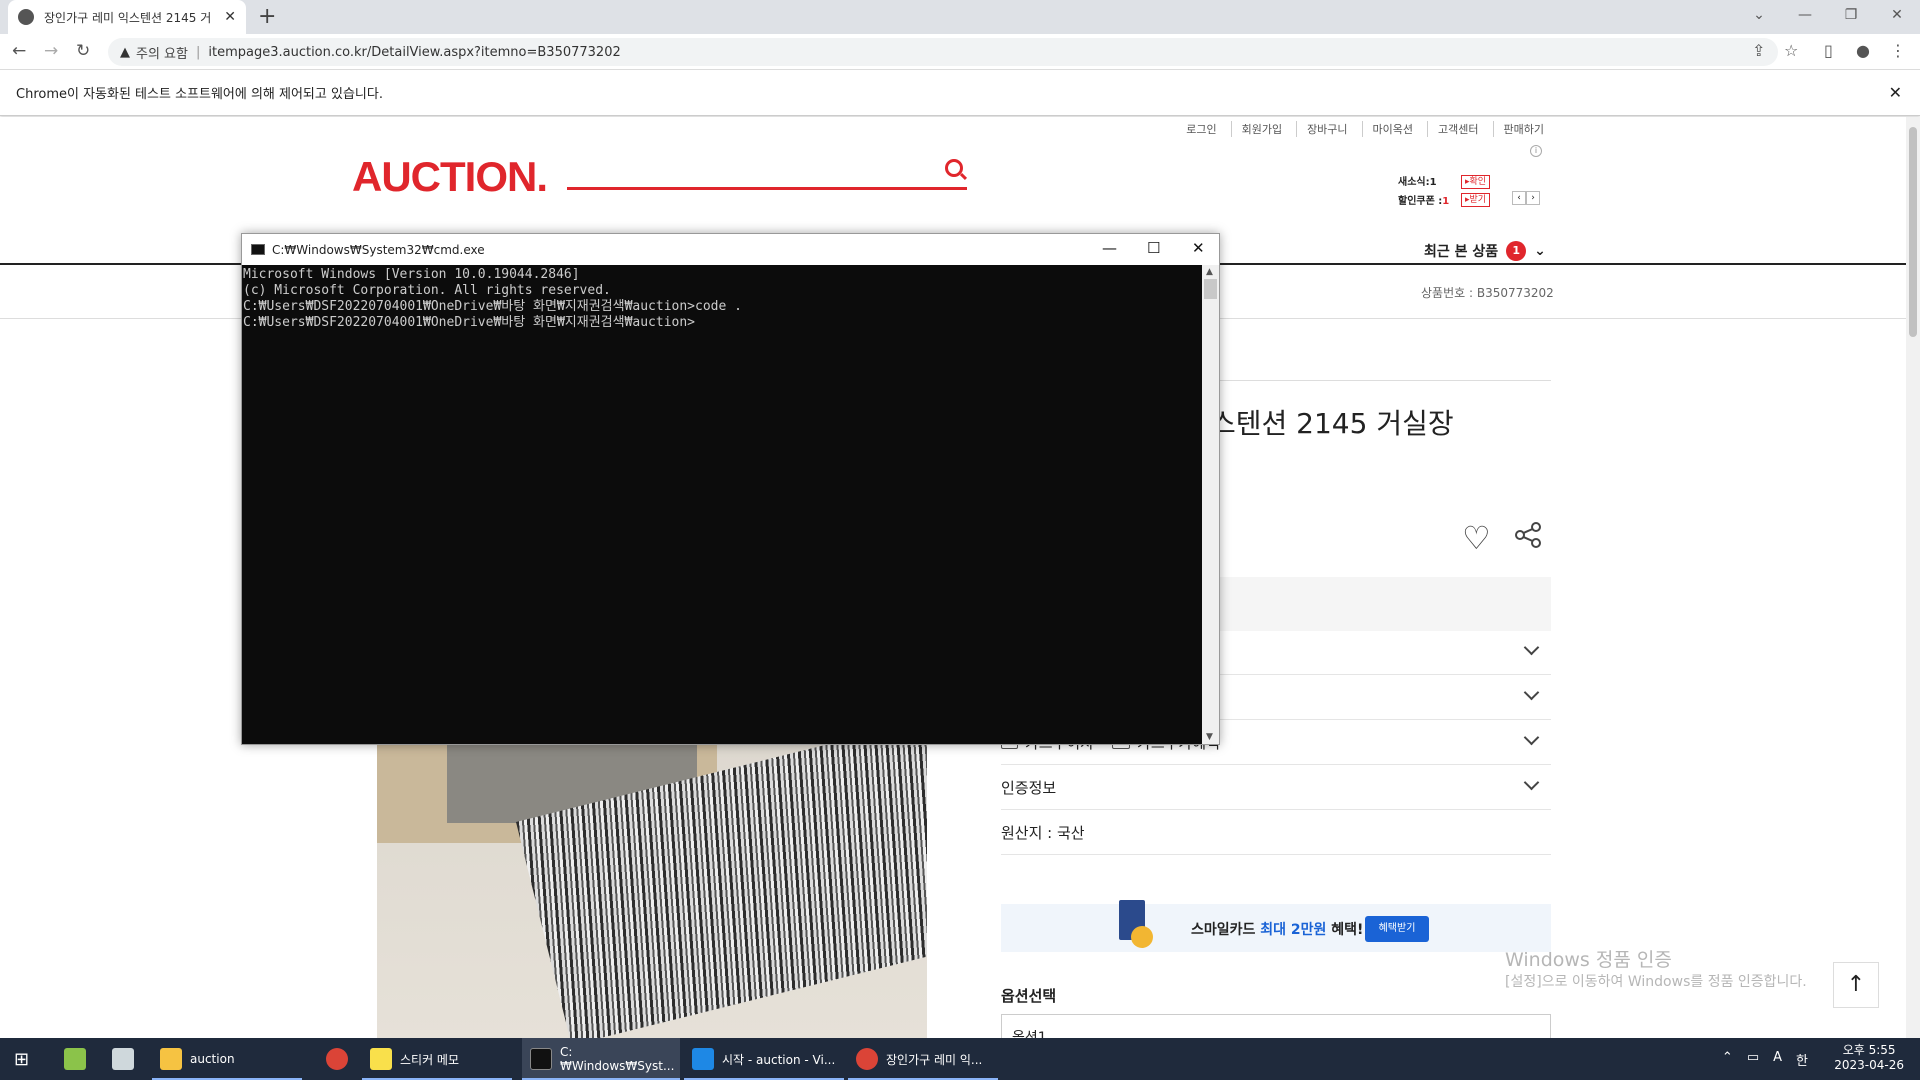 The height and width of the screenshot is (1080, 1920). What do you see at coordinates (1276, 1026) in the screenshot?
I see `option-select: 옵션1` at bounding box center [1276, 1026].